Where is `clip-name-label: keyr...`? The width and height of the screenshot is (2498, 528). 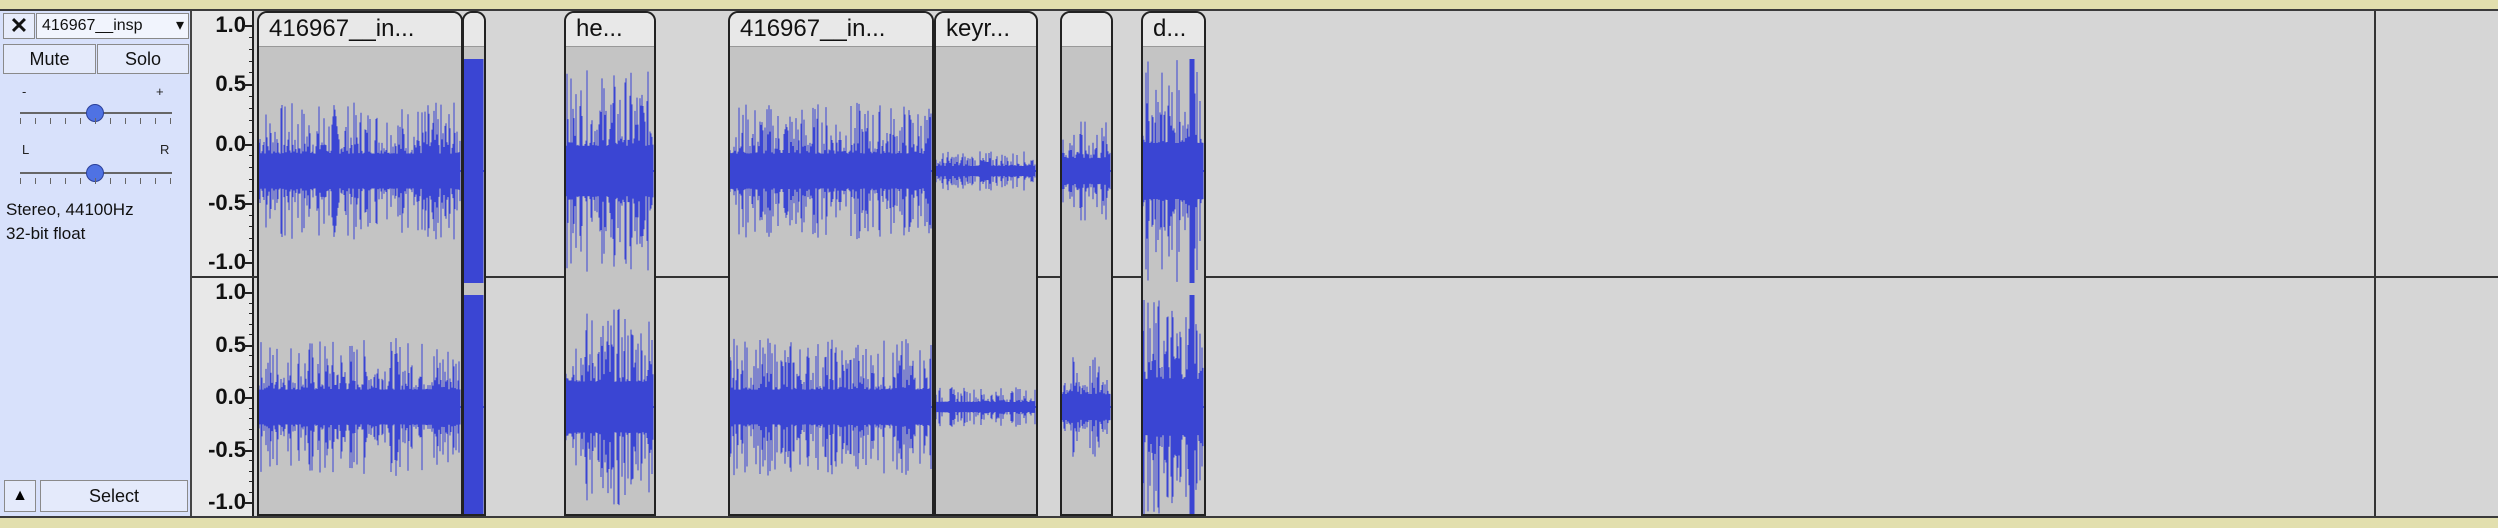
clip-name-label: keyr... is located at coordinates (978, 28).